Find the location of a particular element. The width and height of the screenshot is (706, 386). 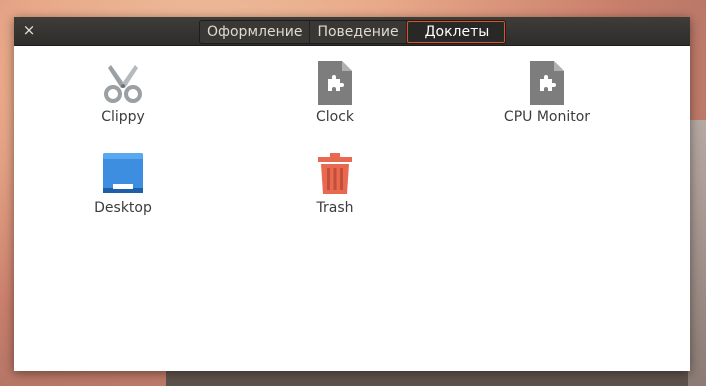

docklet-cpu-monitor: CPU Monitor is located at coordinates (547, 85).